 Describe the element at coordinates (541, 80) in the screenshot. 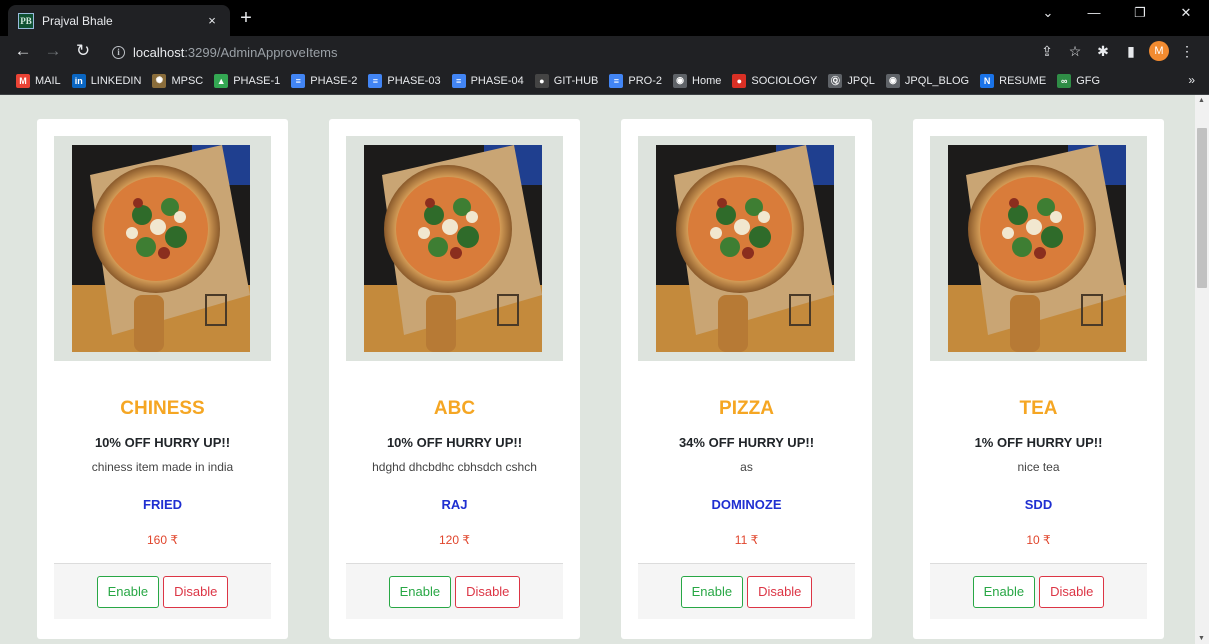

I see `github-icon: ●` at that location.